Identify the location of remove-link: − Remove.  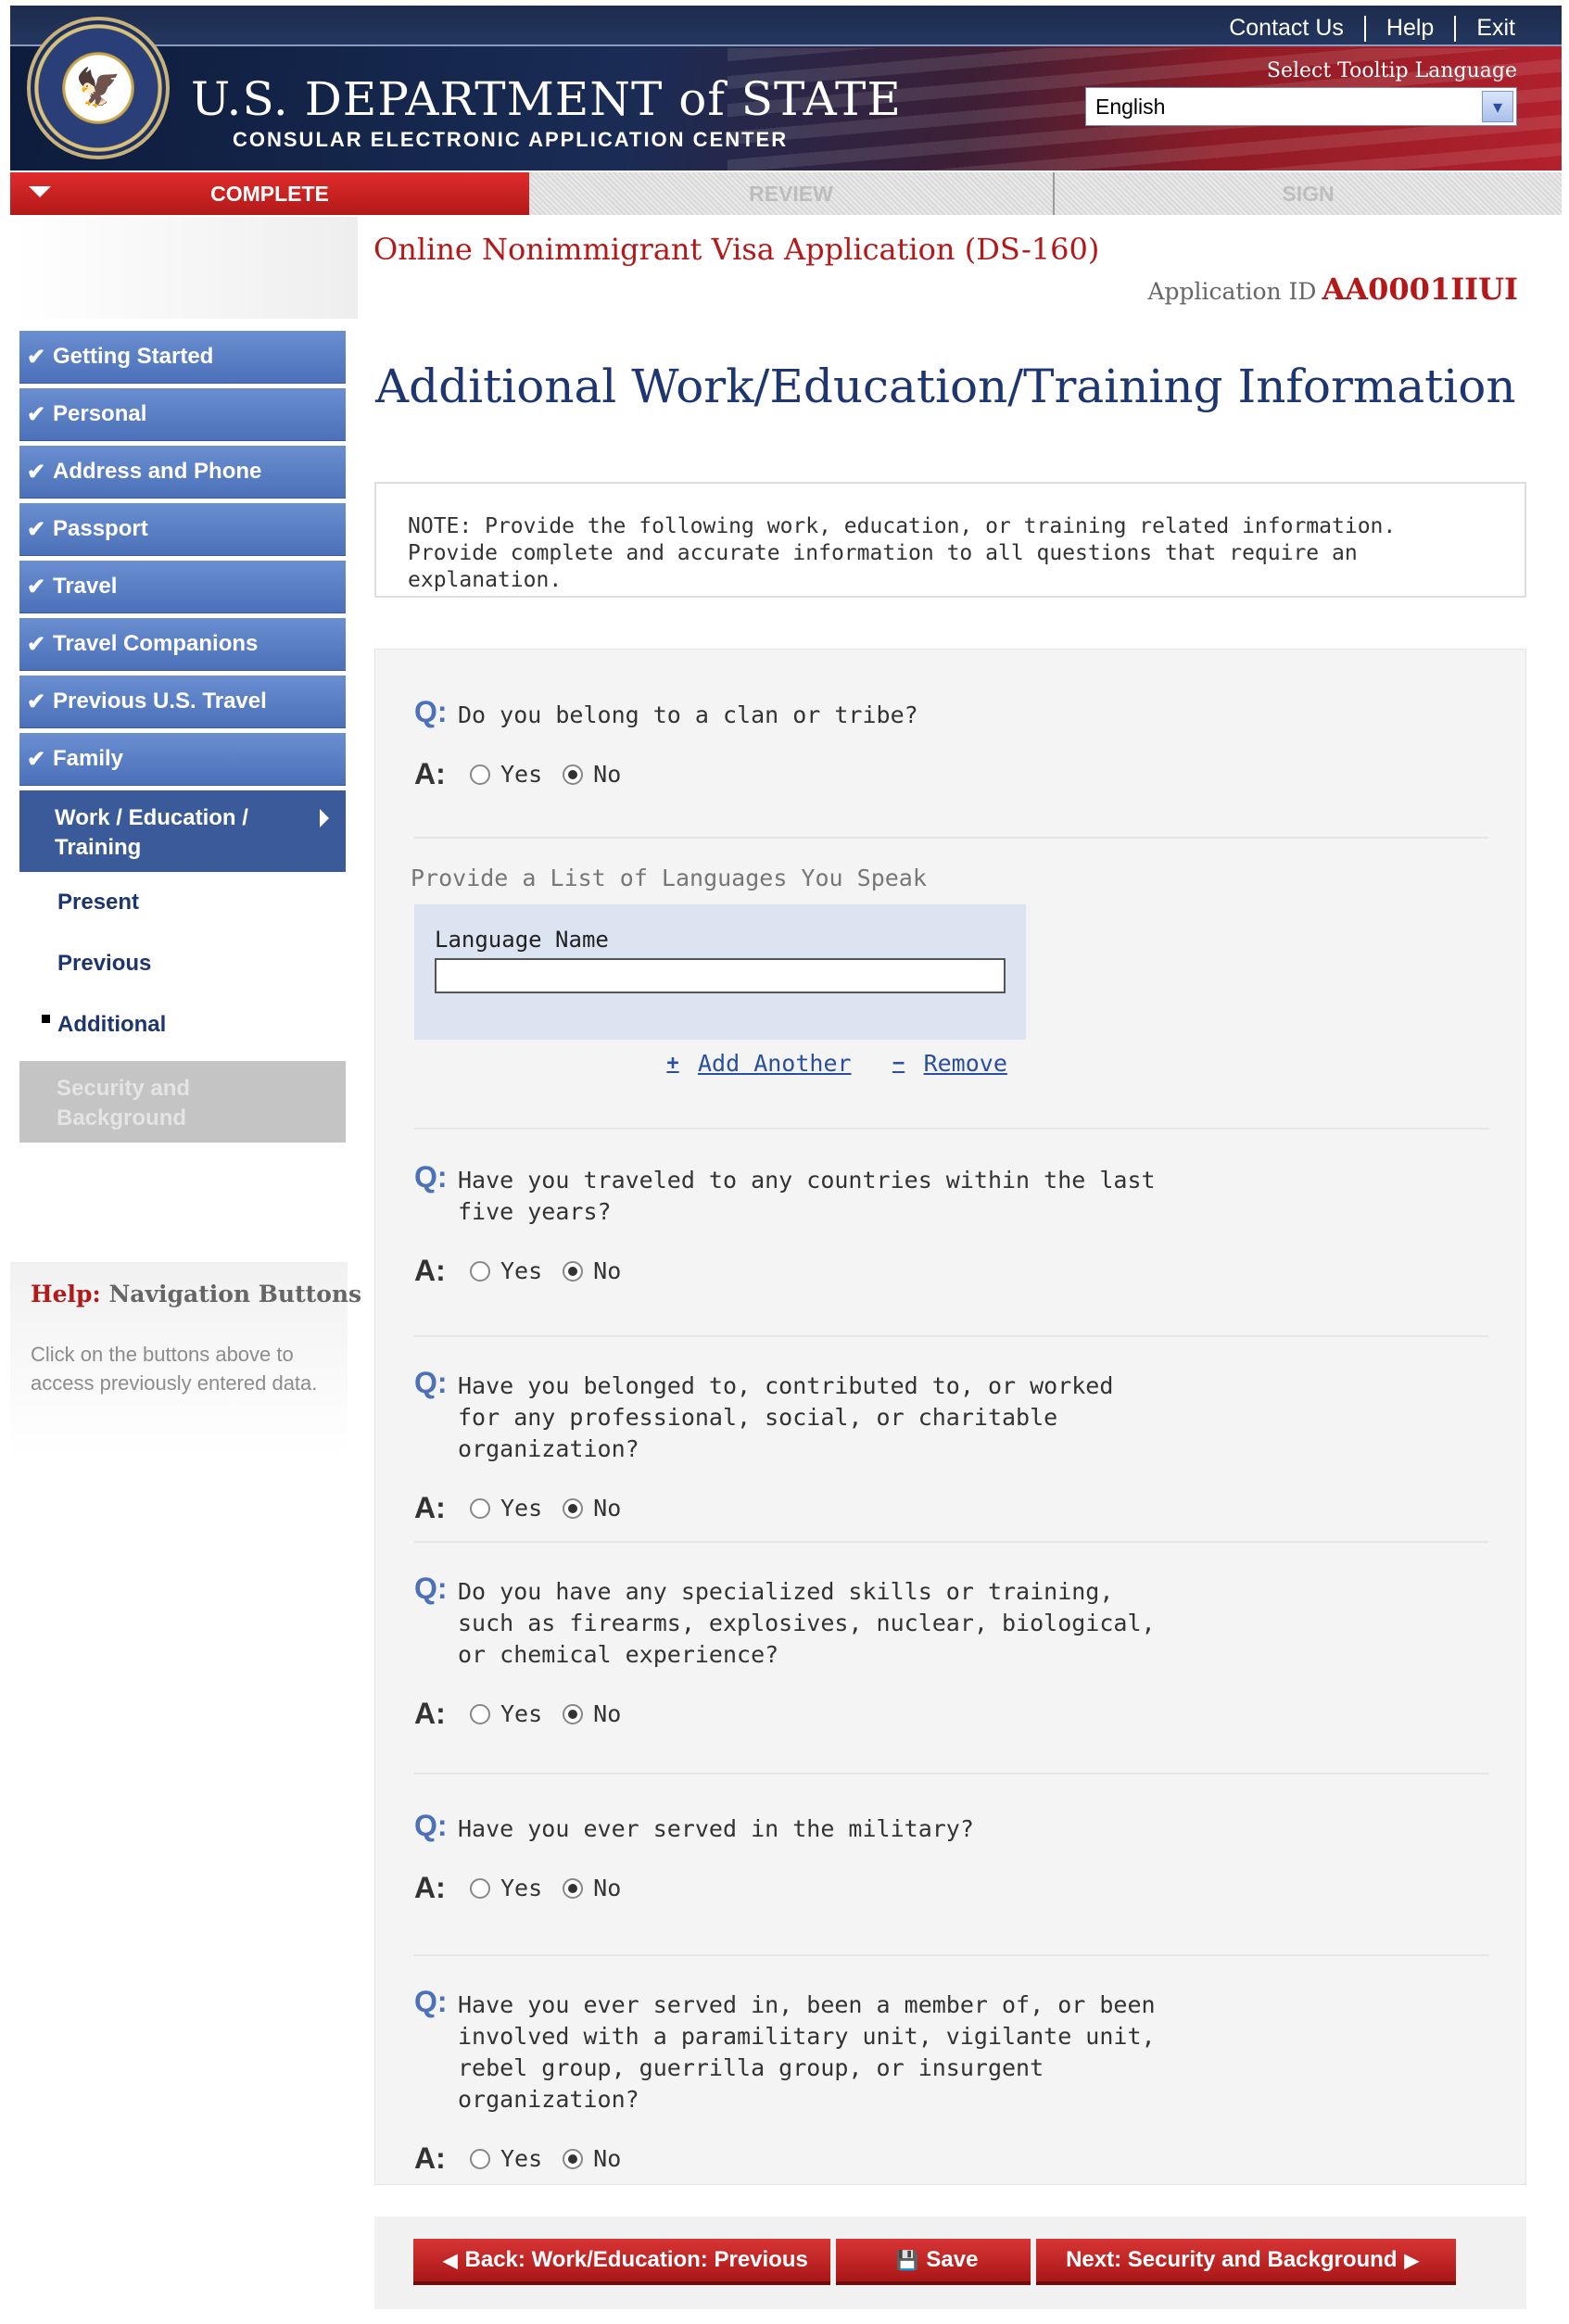
(948, 1063).